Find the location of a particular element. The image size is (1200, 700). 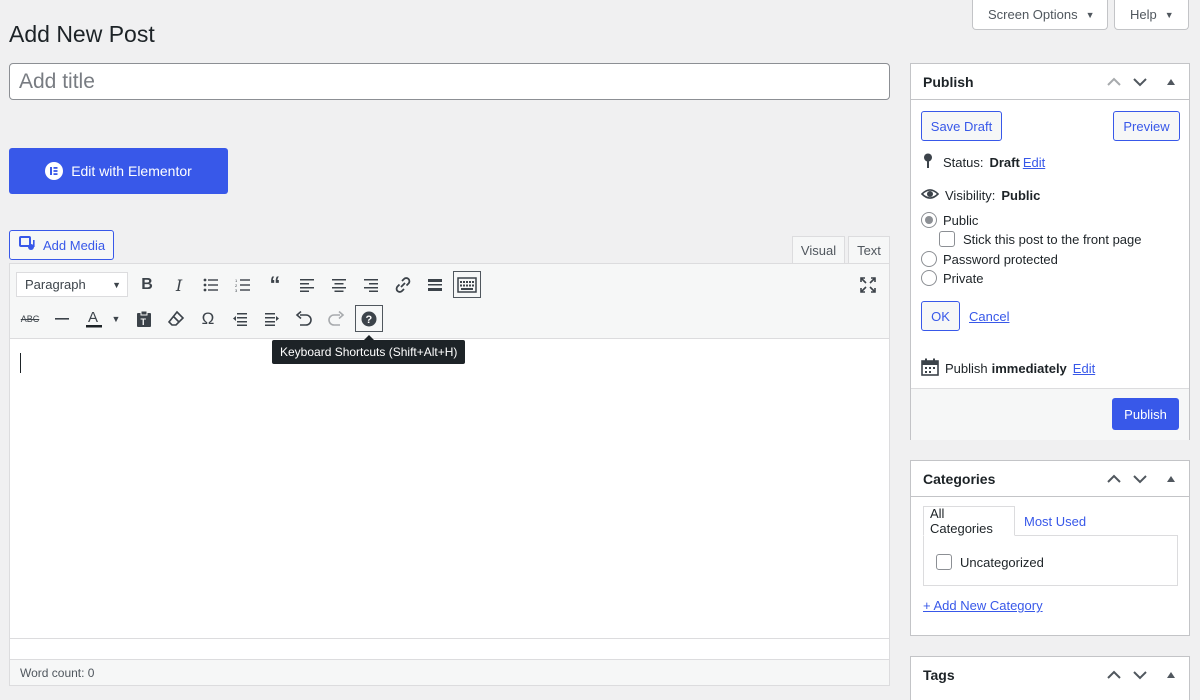

visibility-row: Visibility: Public is located at coordinates (980, 195).